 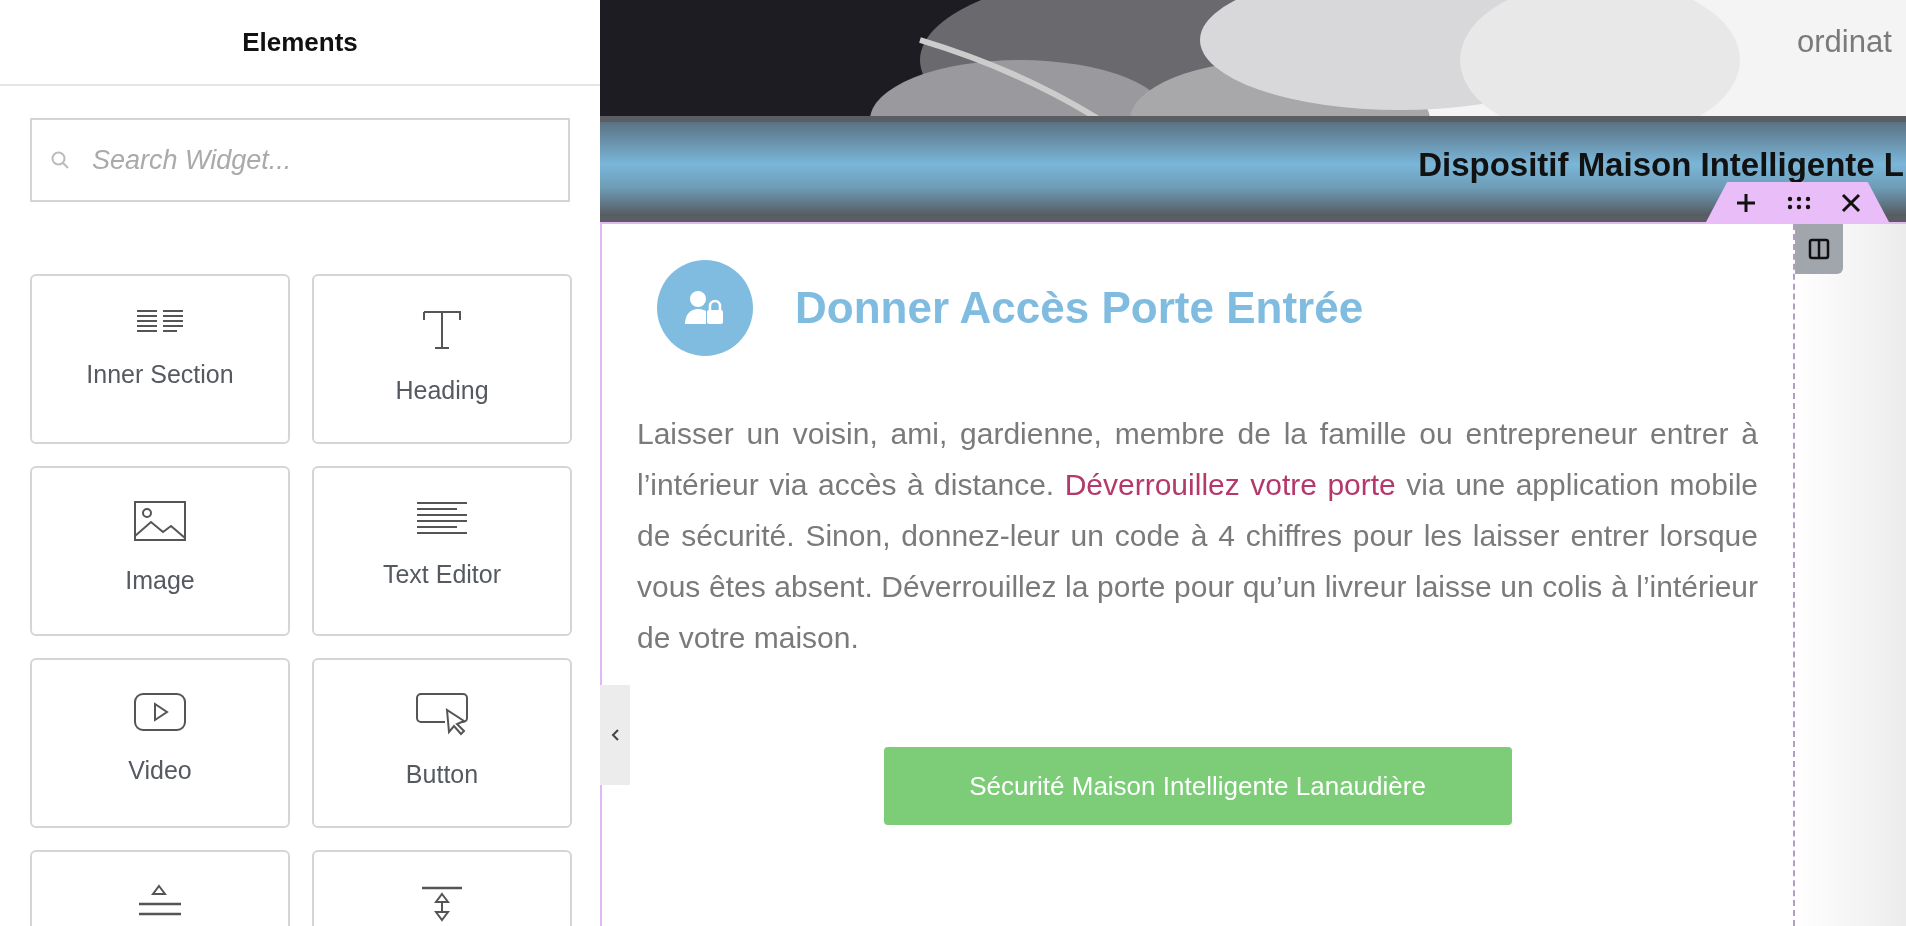 I want to click on cursor-icon, so click(x=442, y=714).